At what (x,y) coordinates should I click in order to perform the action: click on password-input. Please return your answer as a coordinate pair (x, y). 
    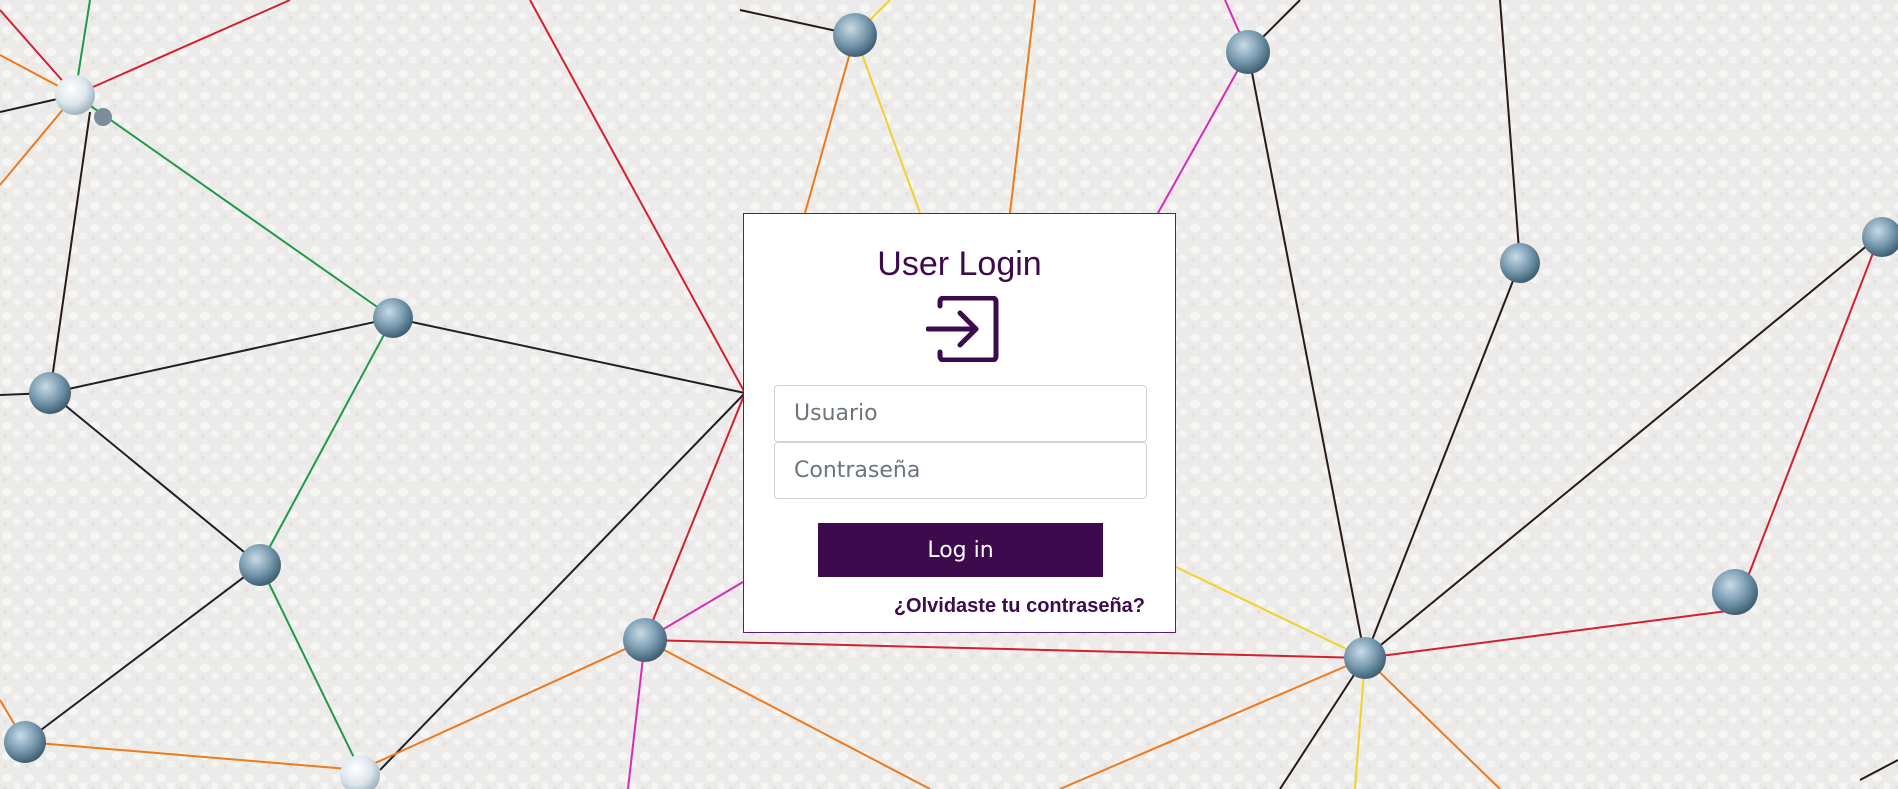
    Looking at the image, I should click on (960, 470).